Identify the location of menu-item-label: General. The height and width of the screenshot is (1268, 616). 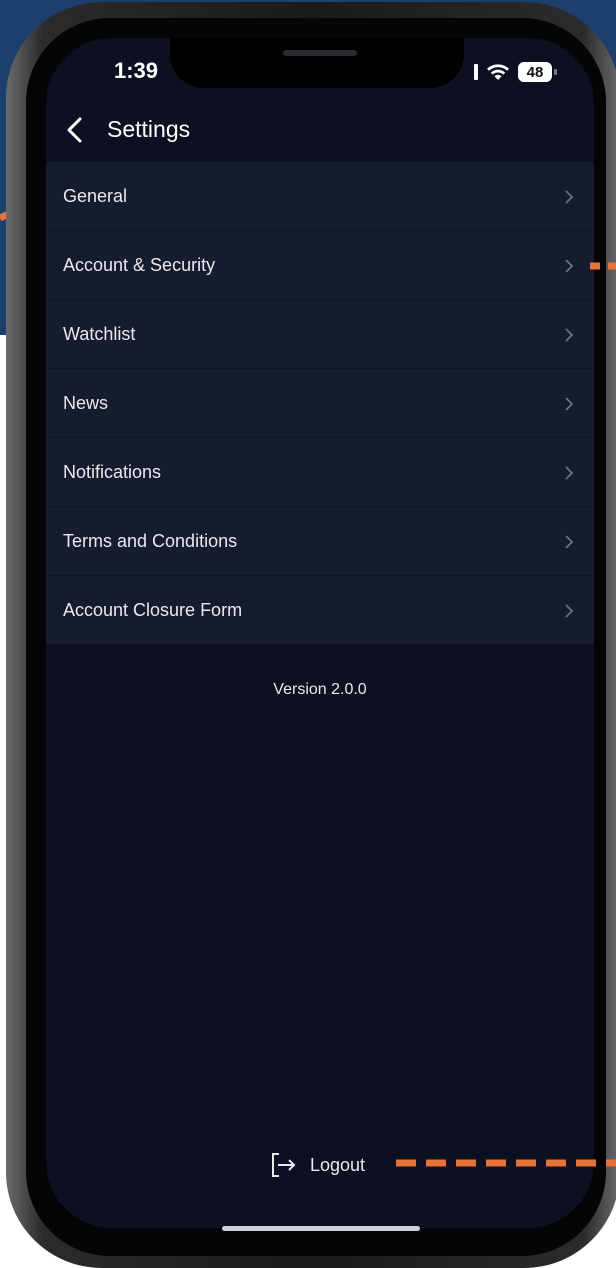
(95, 196).